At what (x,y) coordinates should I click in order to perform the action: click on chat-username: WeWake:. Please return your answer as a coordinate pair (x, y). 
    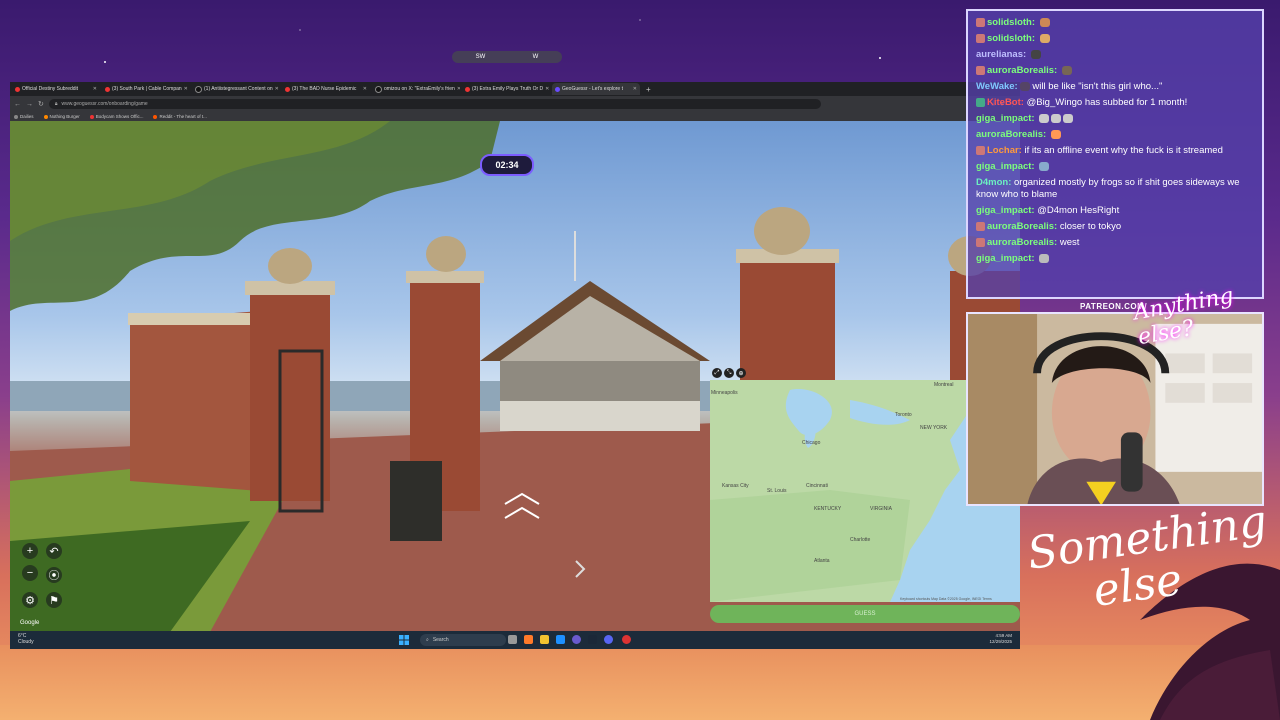
    Looking at the image, I should click on (997, 86).